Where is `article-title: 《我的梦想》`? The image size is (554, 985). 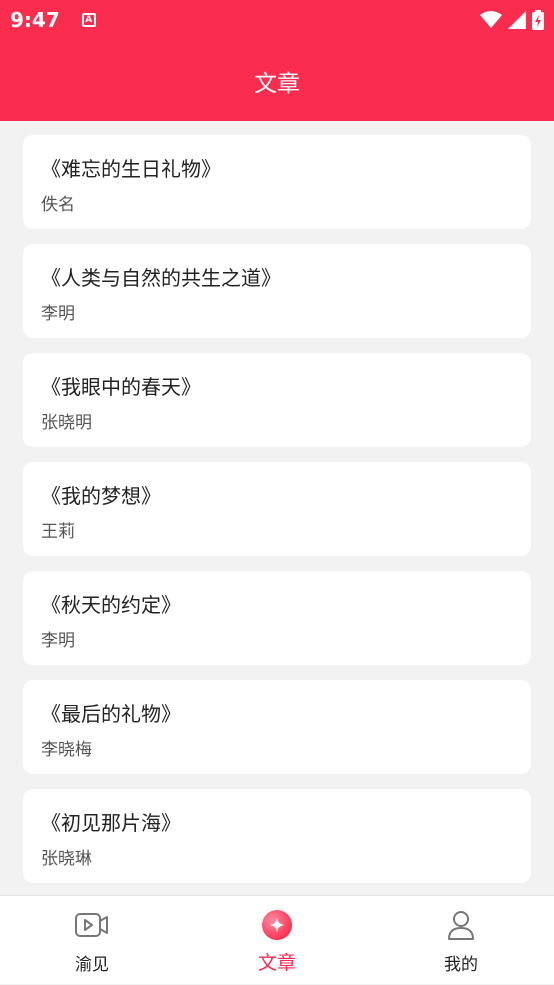 article-title: 《我的梦想》 is located at coordinates (101, 496).